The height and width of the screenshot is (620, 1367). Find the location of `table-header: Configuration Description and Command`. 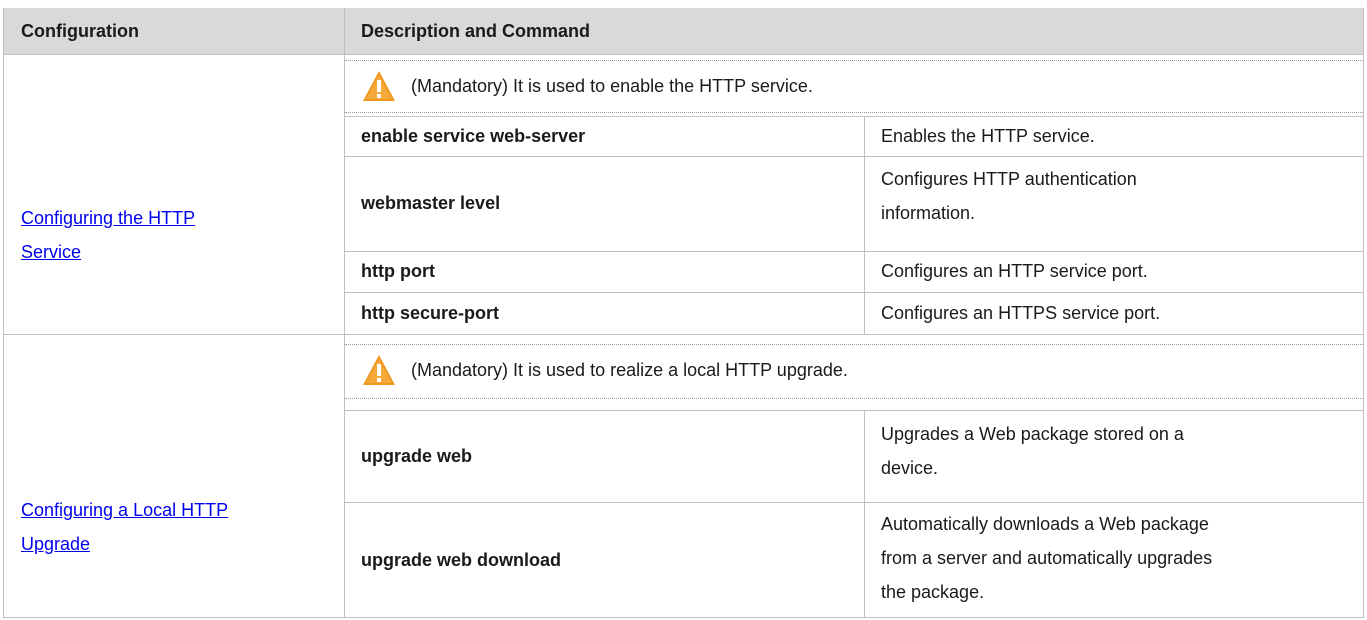

table-header: Configuration Description and Command is located at coordinates (683, 31).